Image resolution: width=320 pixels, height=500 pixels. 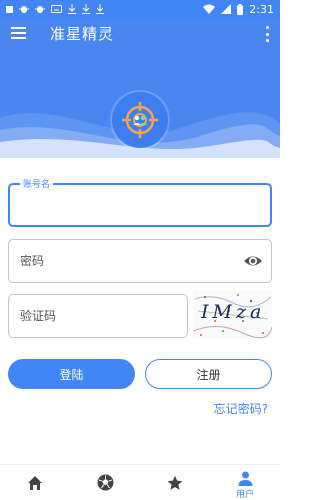 I want to click on captcha-field, so click(x=98, y=316).